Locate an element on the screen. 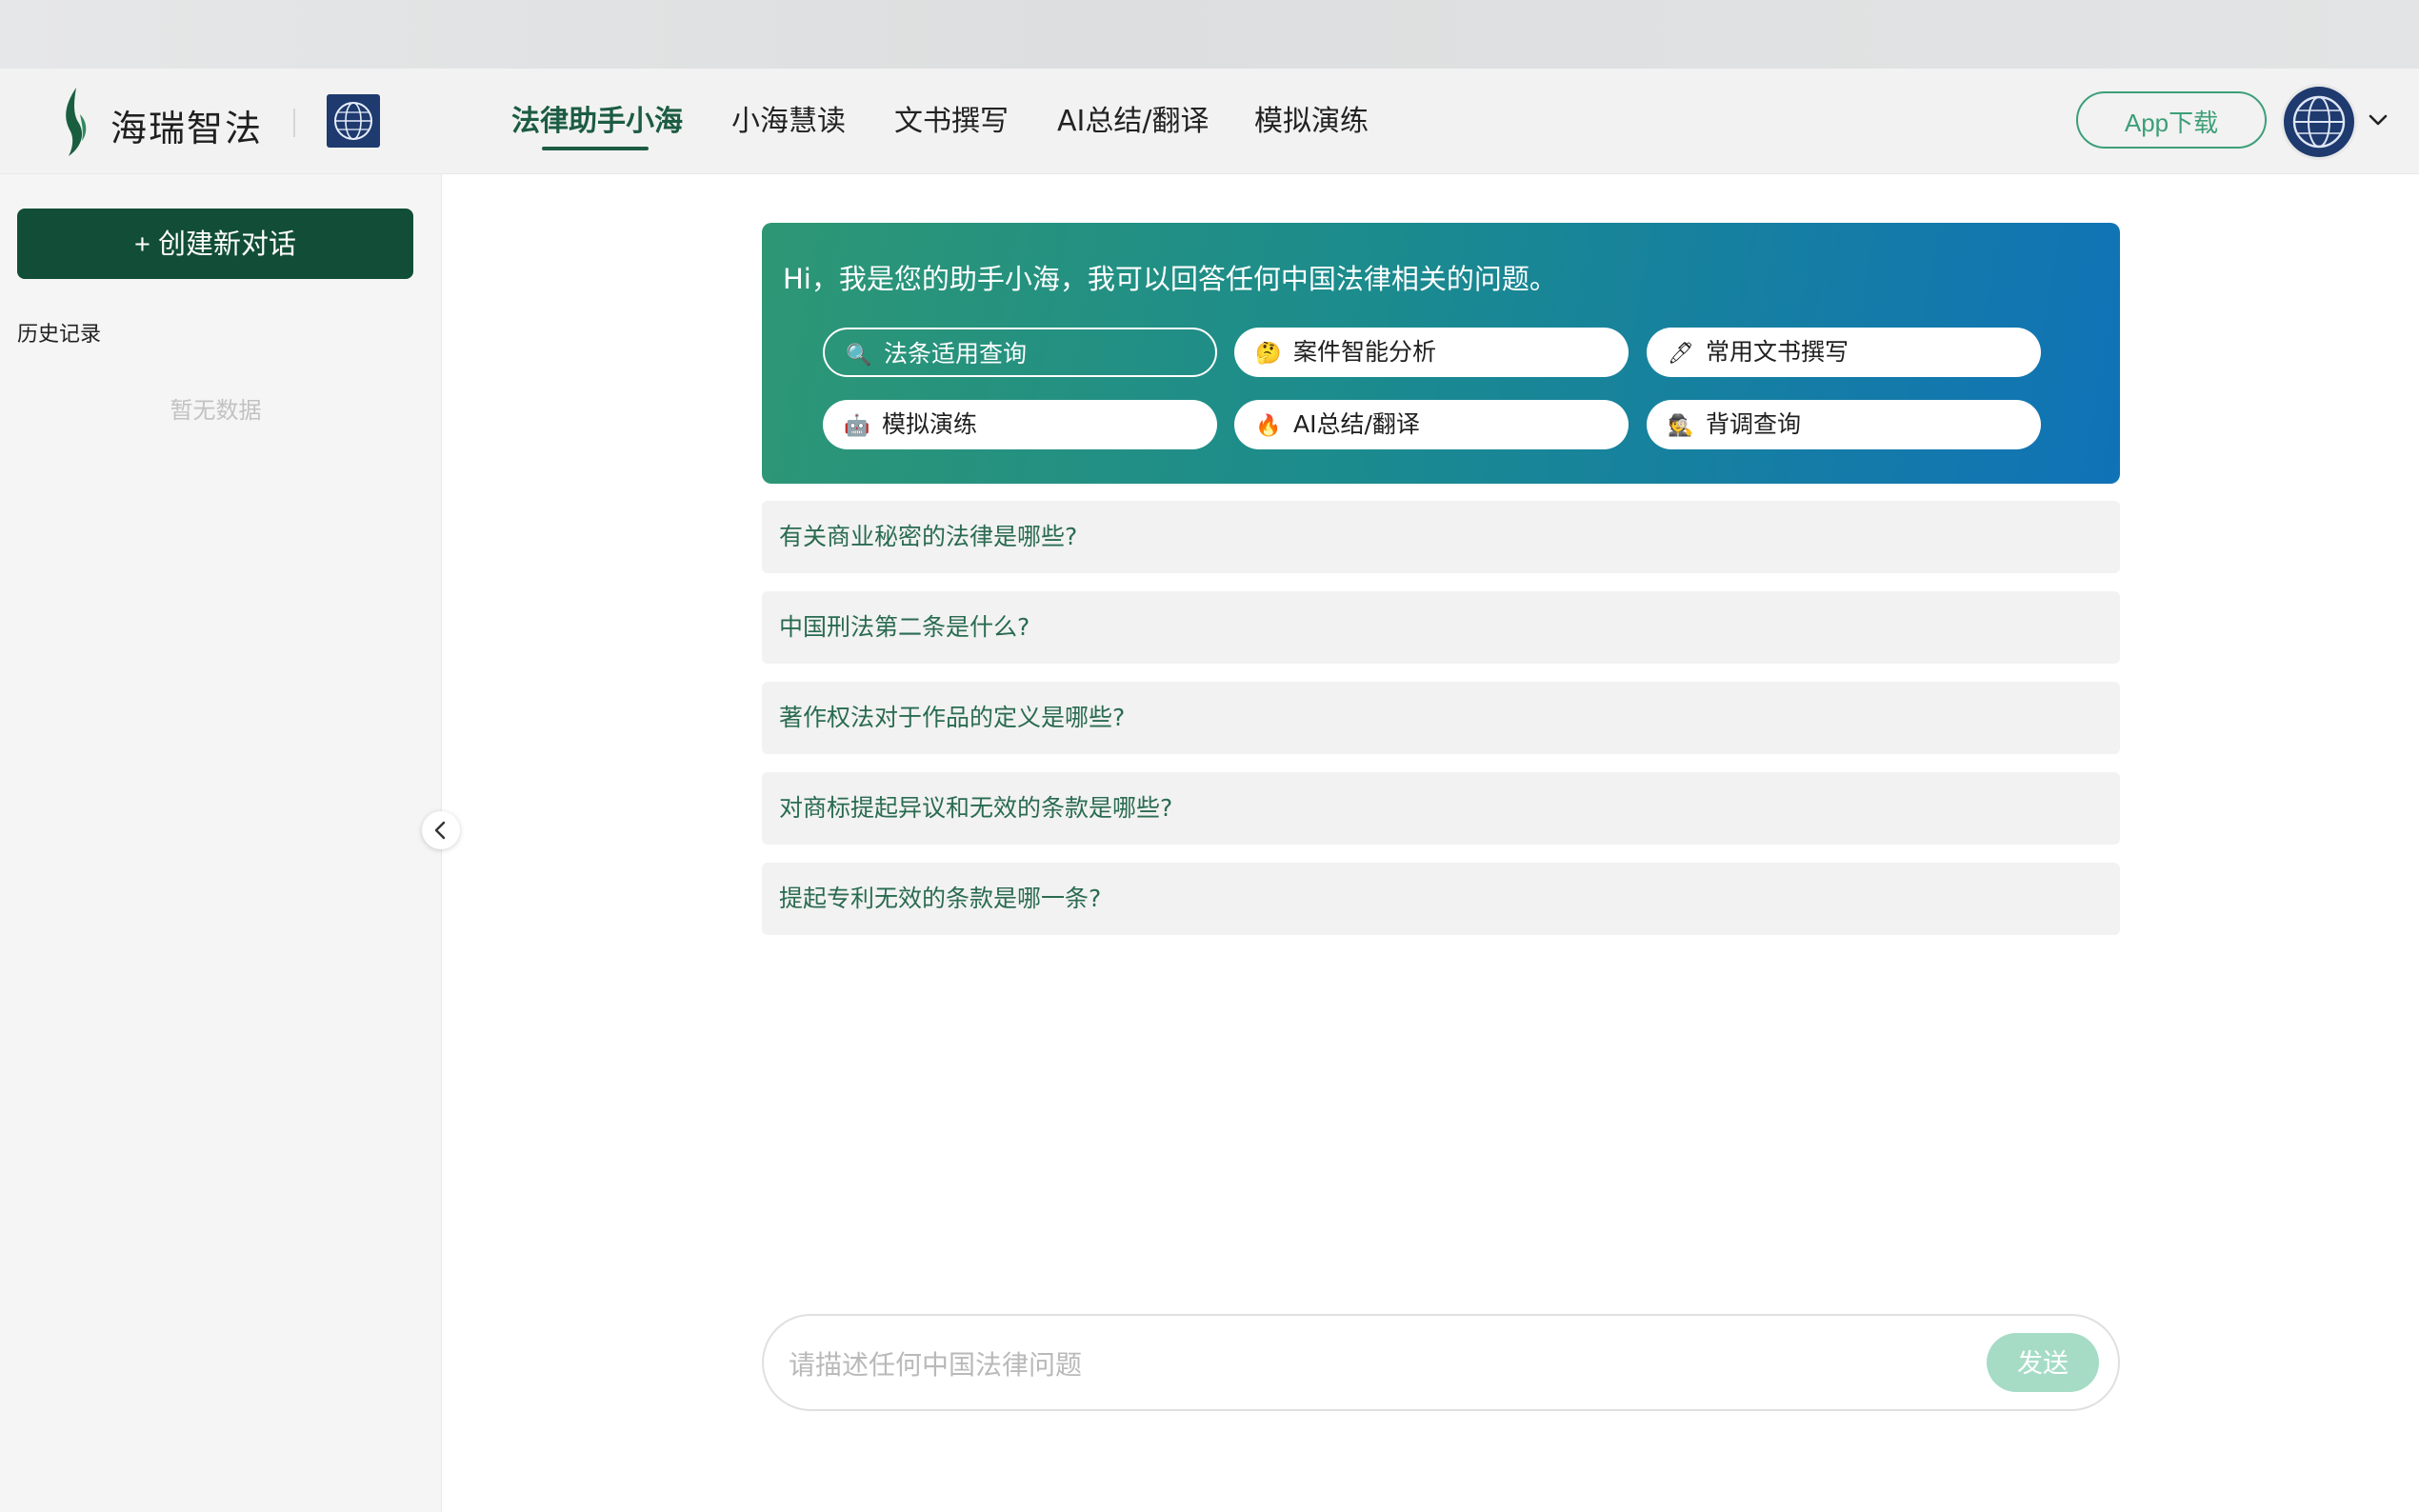 The image size is (2419, 1512). suggested-question: 著作权法对于作品的定义是哪些? is located at coordinates (1441, 718).